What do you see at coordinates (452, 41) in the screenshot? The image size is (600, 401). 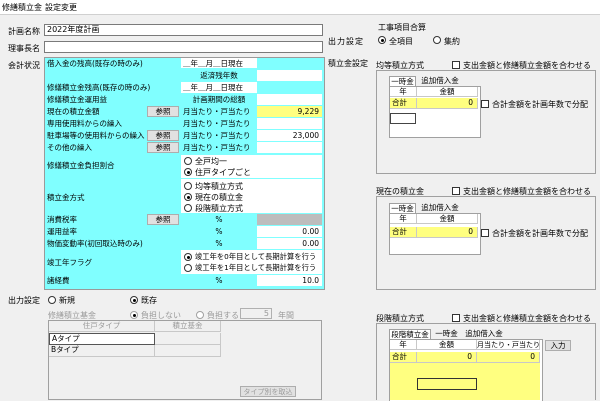 I see `aggregate-label: 集約` at bounding box center [452, 41].